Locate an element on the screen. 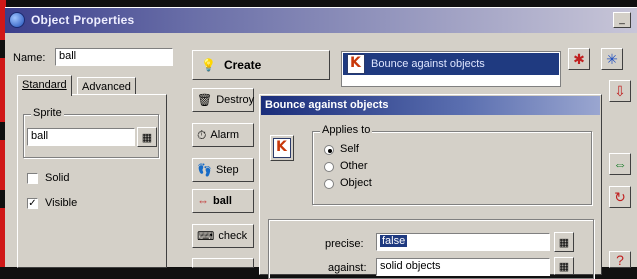  minimize-button: _ is located at coordinates (622, 20).